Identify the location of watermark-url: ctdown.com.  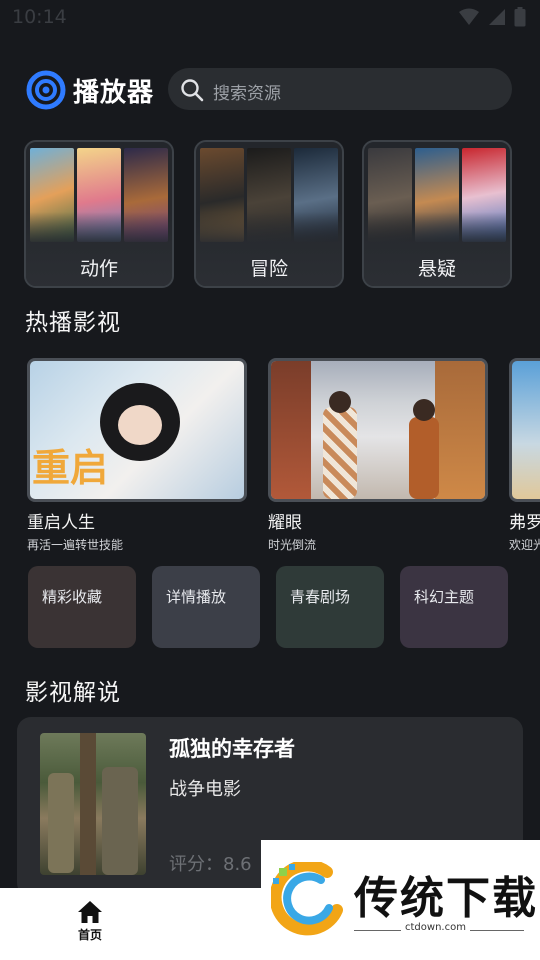
(435, 927).